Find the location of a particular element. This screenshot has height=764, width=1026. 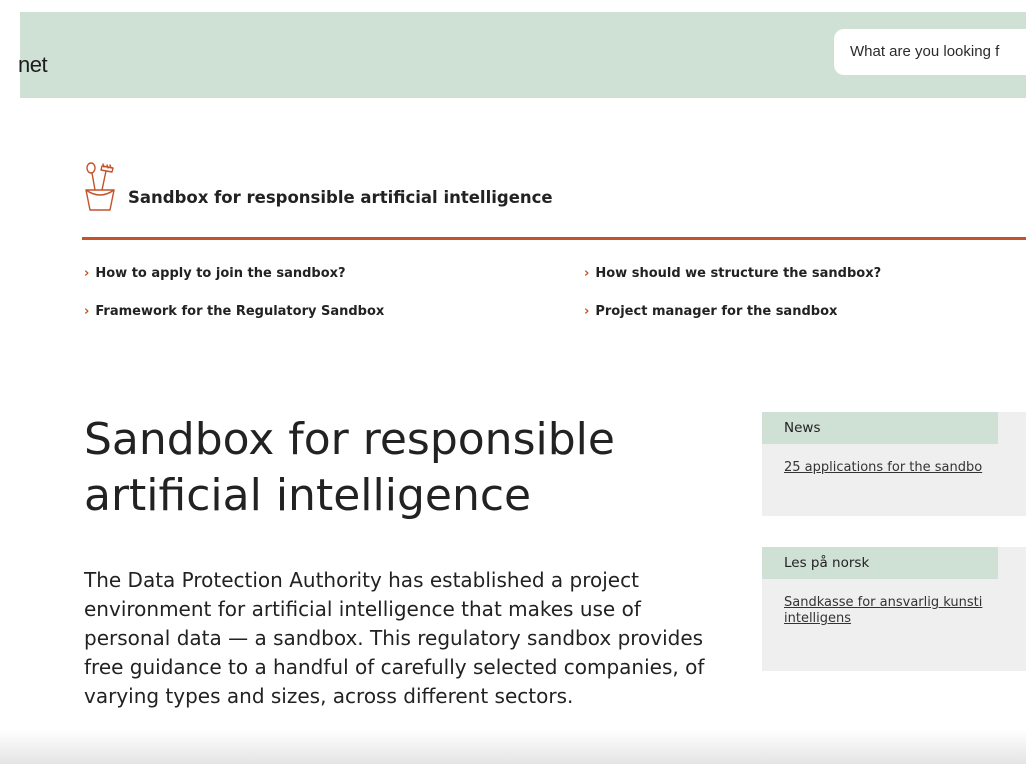

news-box: News 25 applications for the sandbo is located at coordinates (894, 464).